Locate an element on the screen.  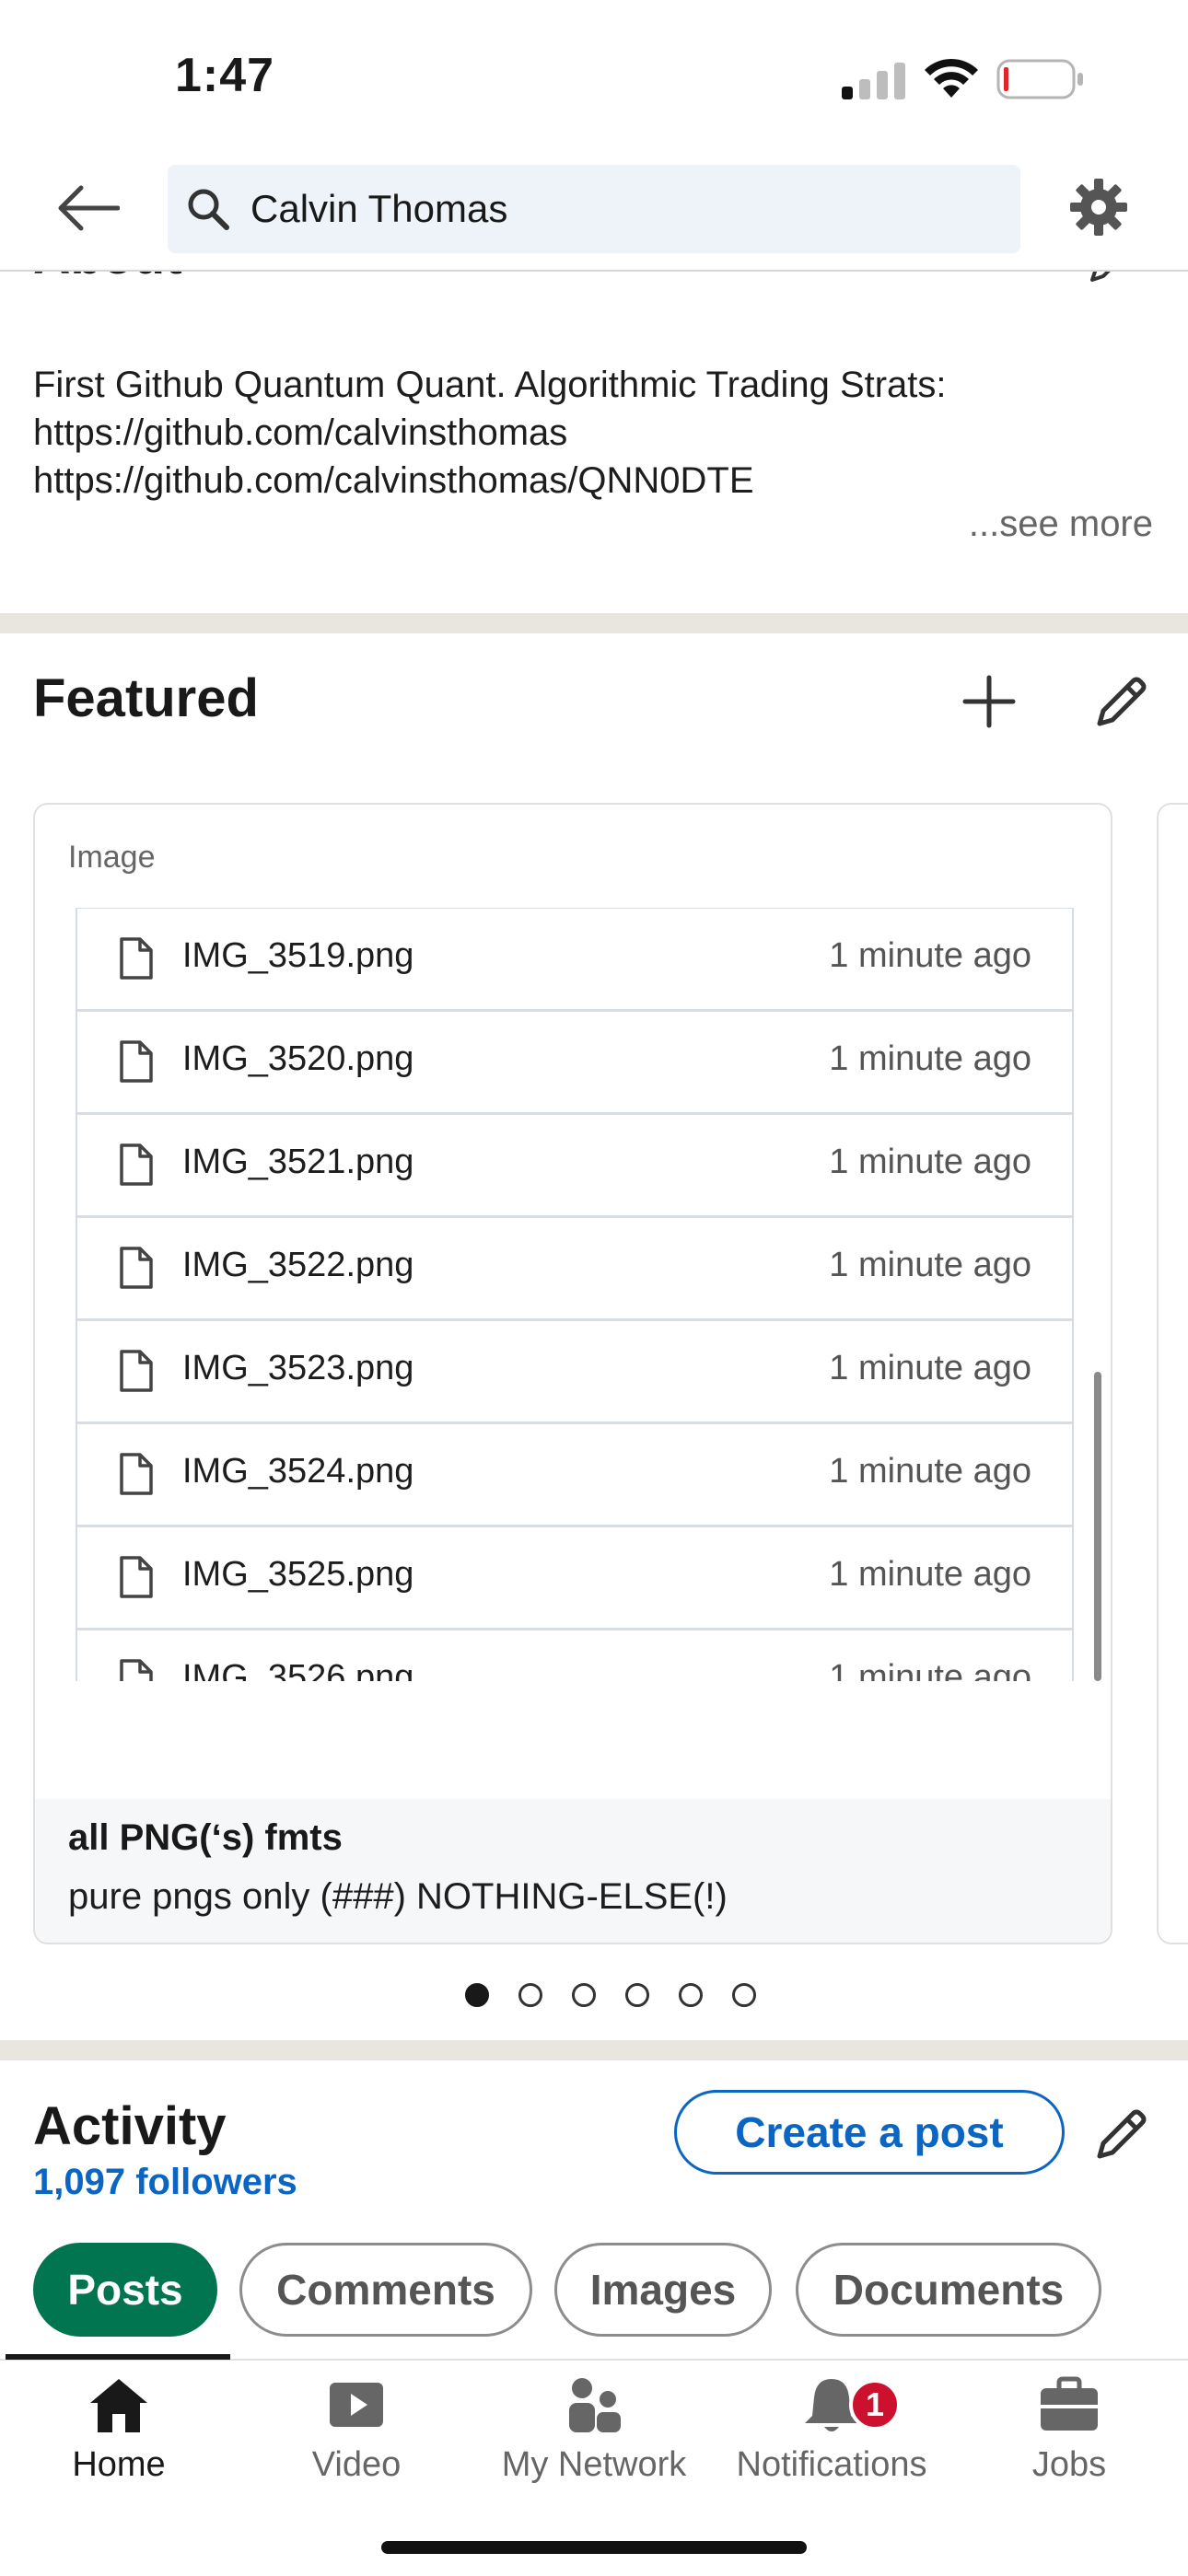
file-row: IMG_3524.png 1 minute ago is located at coordinates (574, 1473).